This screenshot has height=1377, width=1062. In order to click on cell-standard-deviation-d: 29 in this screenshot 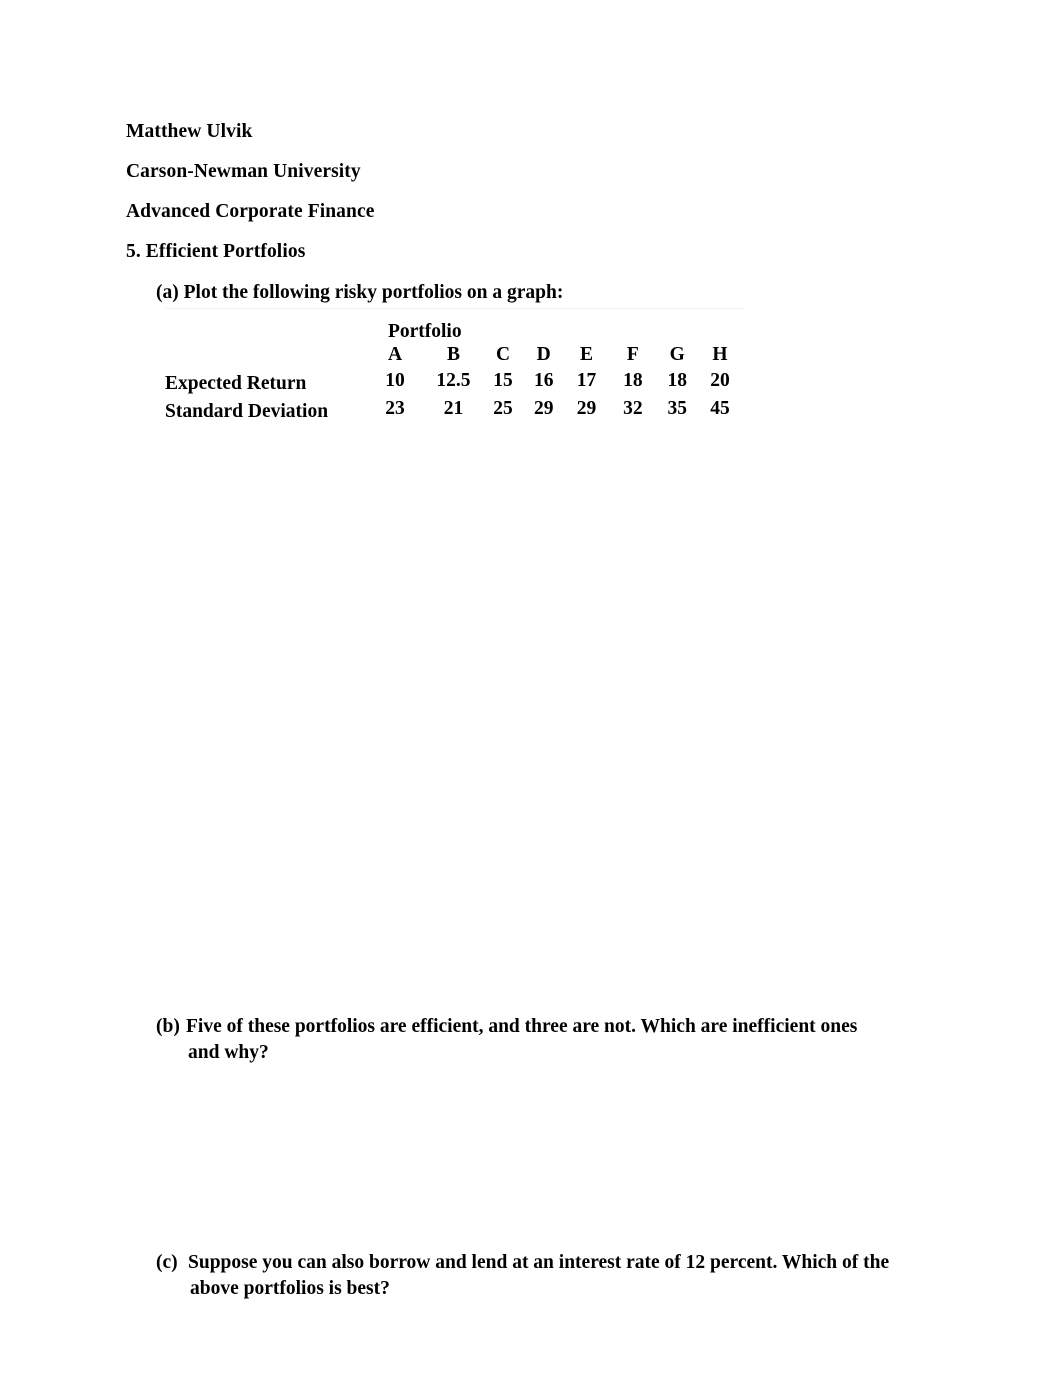, I will do `click(543, 408)`.